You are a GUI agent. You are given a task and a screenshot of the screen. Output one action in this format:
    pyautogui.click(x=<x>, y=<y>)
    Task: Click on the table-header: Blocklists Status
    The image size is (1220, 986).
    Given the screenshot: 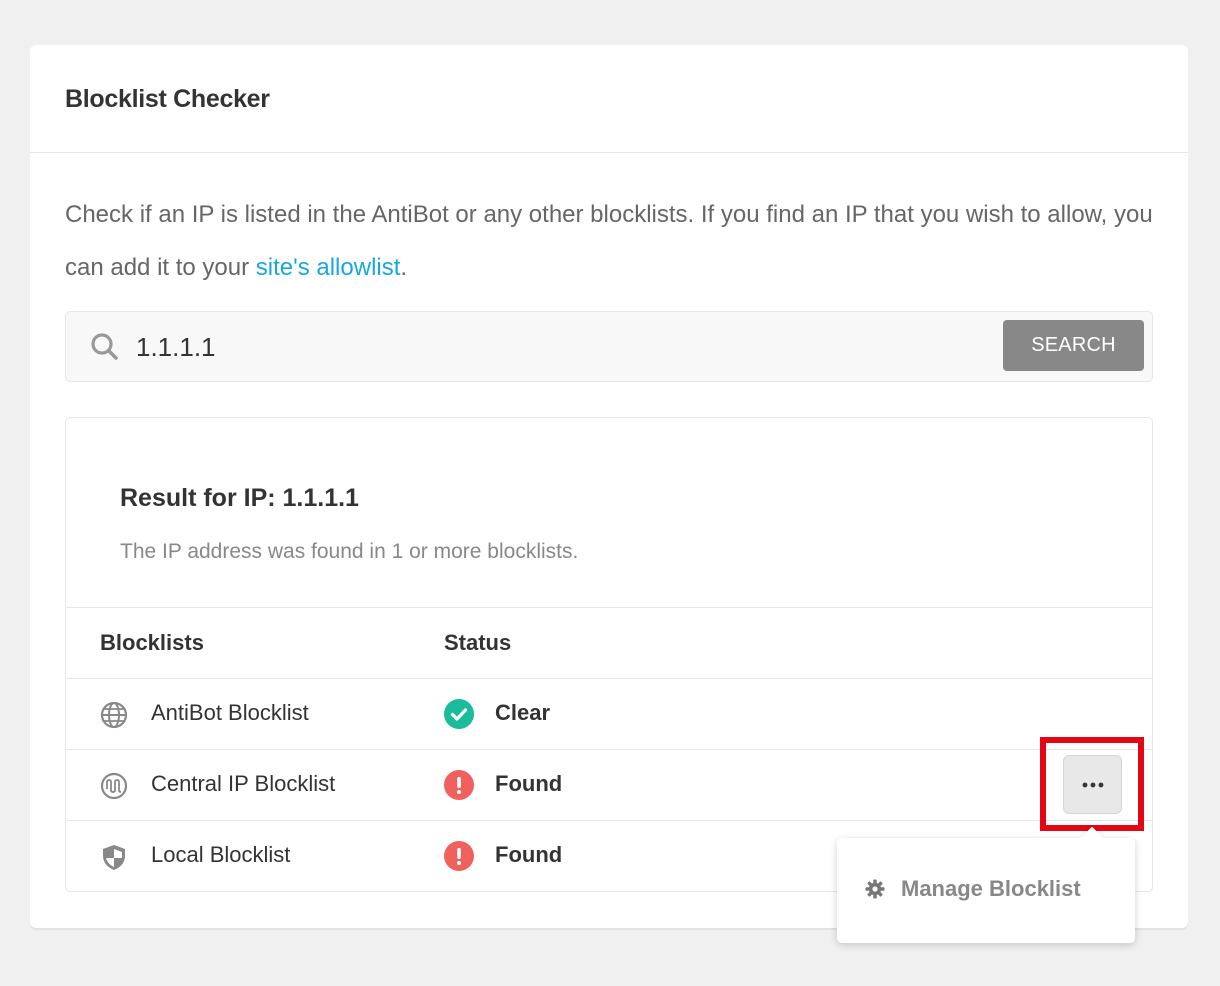 What is the action you would take?
    pyautogui.click(x=609, y=643)
    